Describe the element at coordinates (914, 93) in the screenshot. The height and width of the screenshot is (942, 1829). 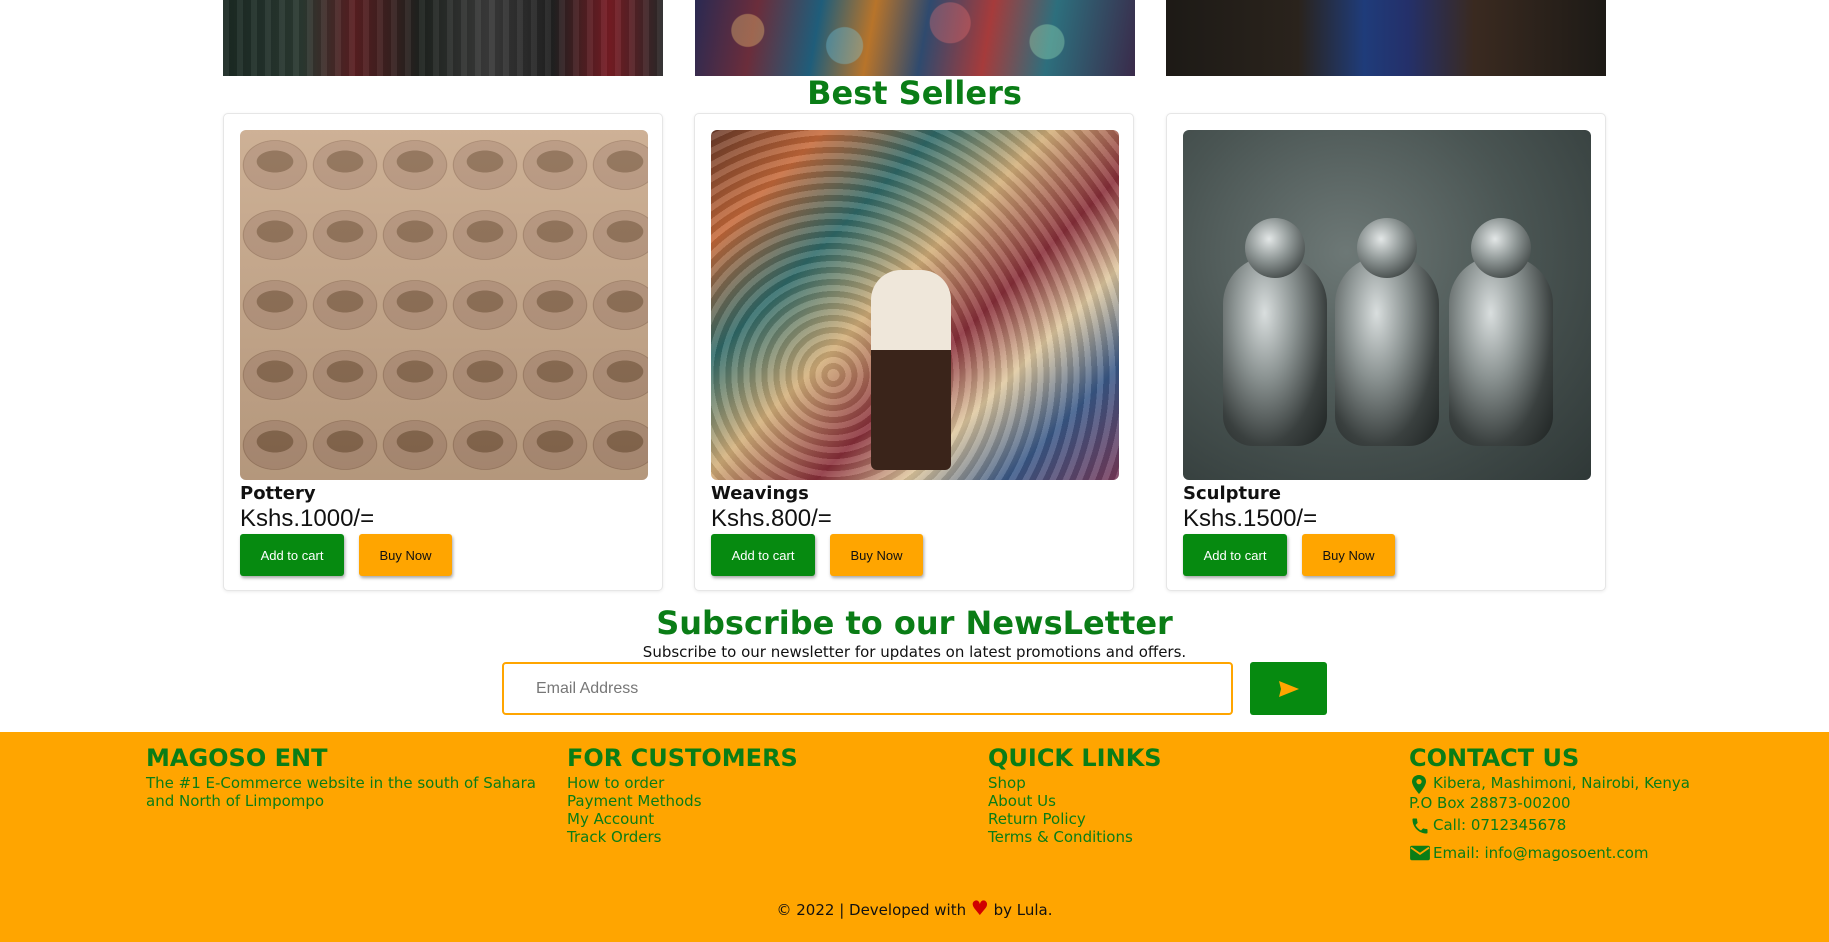
I see `best-sellers-title: Best Sellers` at that location.